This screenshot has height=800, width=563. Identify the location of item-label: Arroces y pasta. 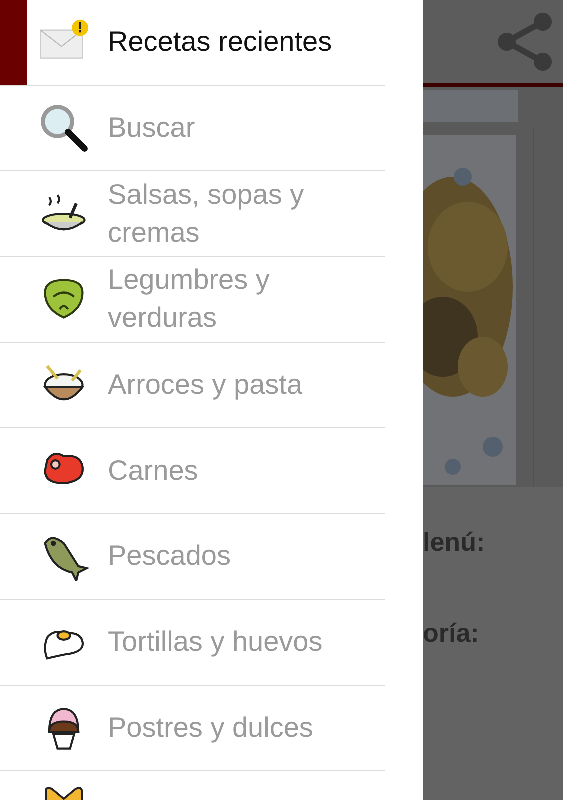
(205, 385).